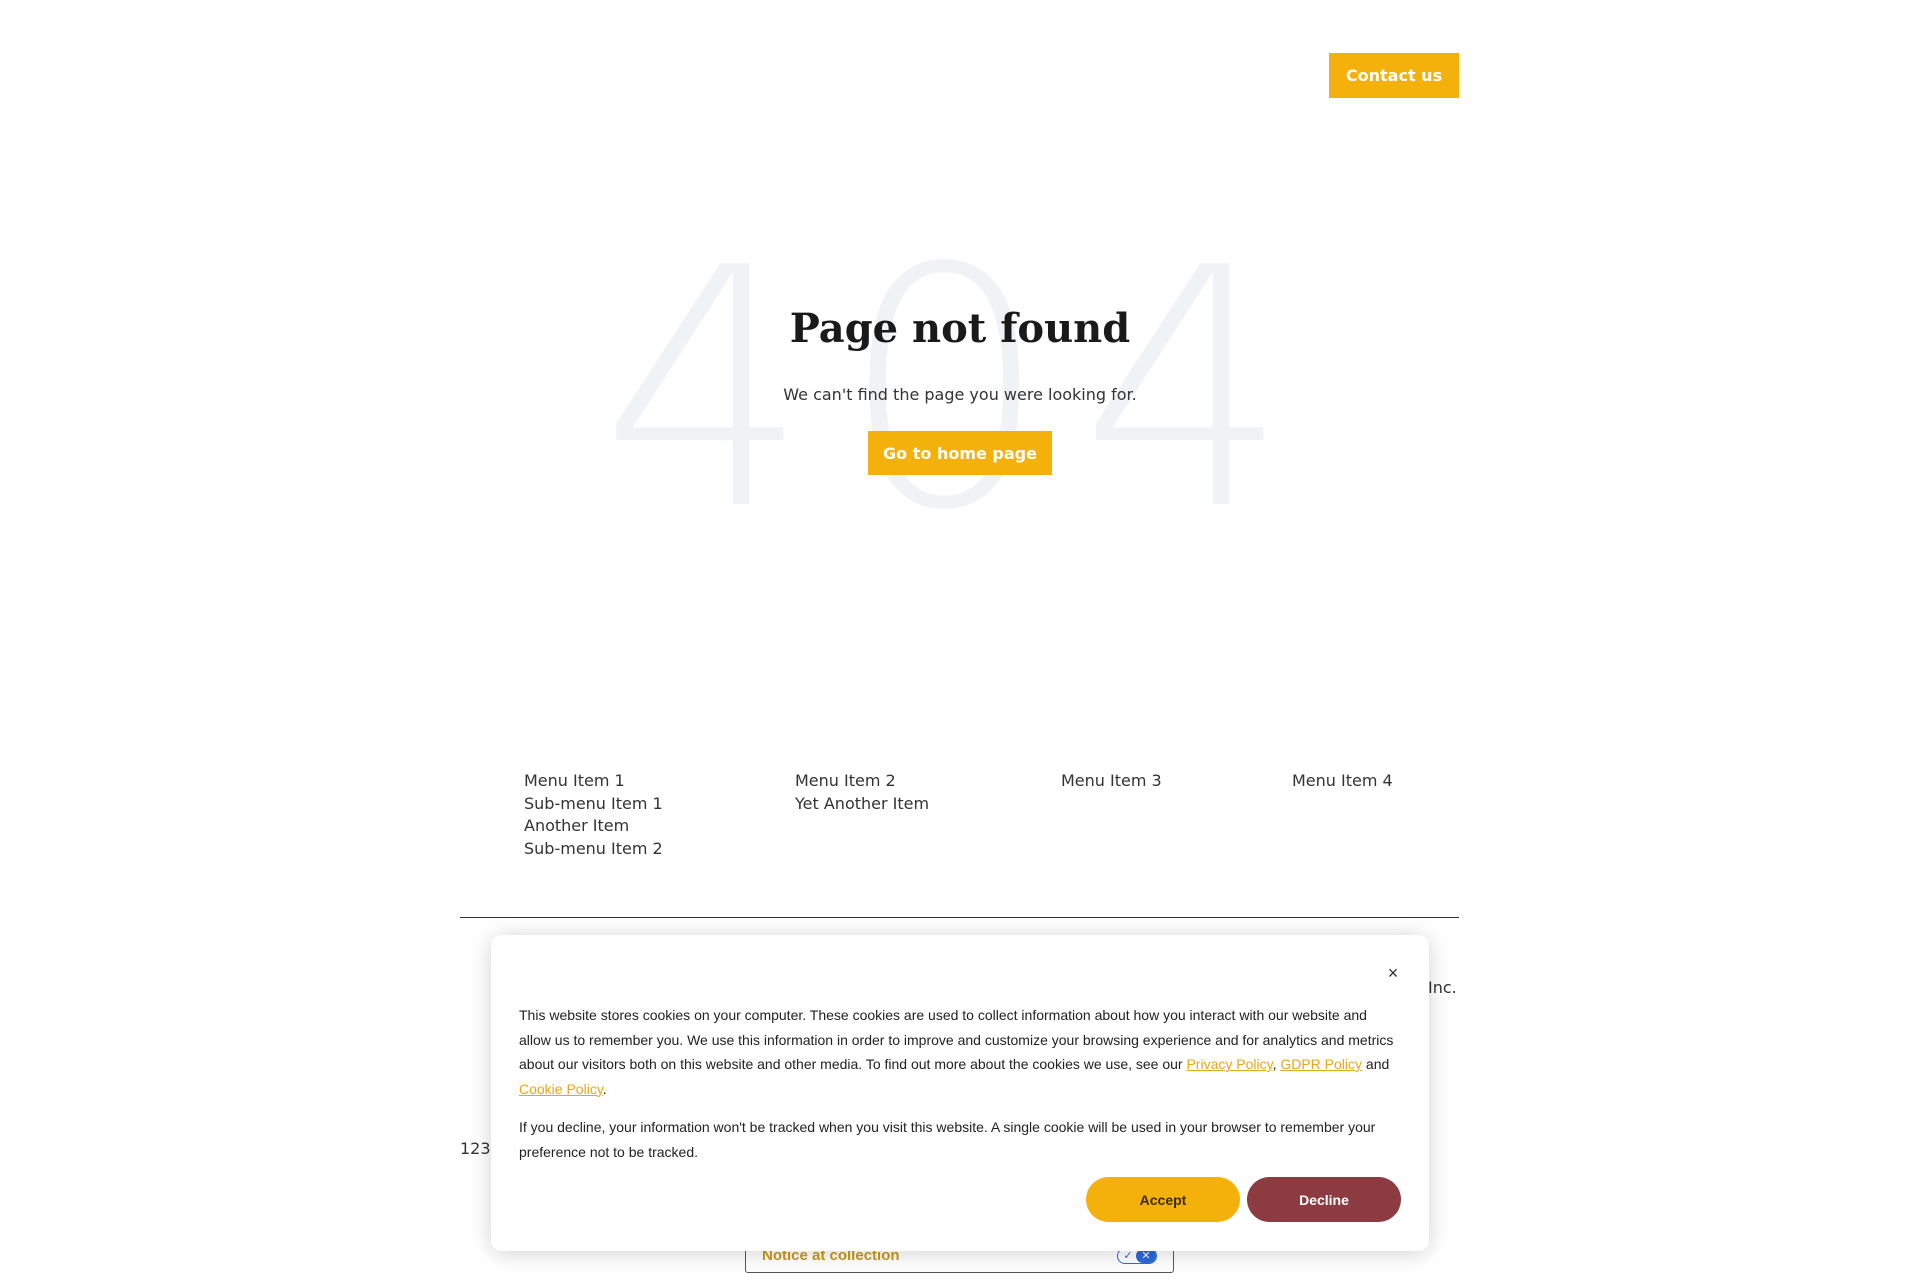 This screenshot has width=1920, height=1283. Describe the element at coordinates (1321, 1064) in the screenshot. I see `gdpr-policy-link: GDPR Policy` at that location.